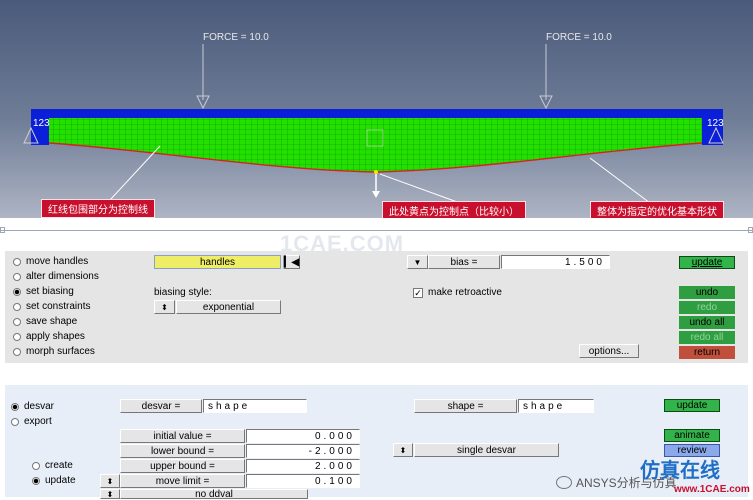 The height and width of the screenshot is (500, 753). Describe the element at coordinates (203, 77) in the screenshot. I see `force-arrow-left` at that location.